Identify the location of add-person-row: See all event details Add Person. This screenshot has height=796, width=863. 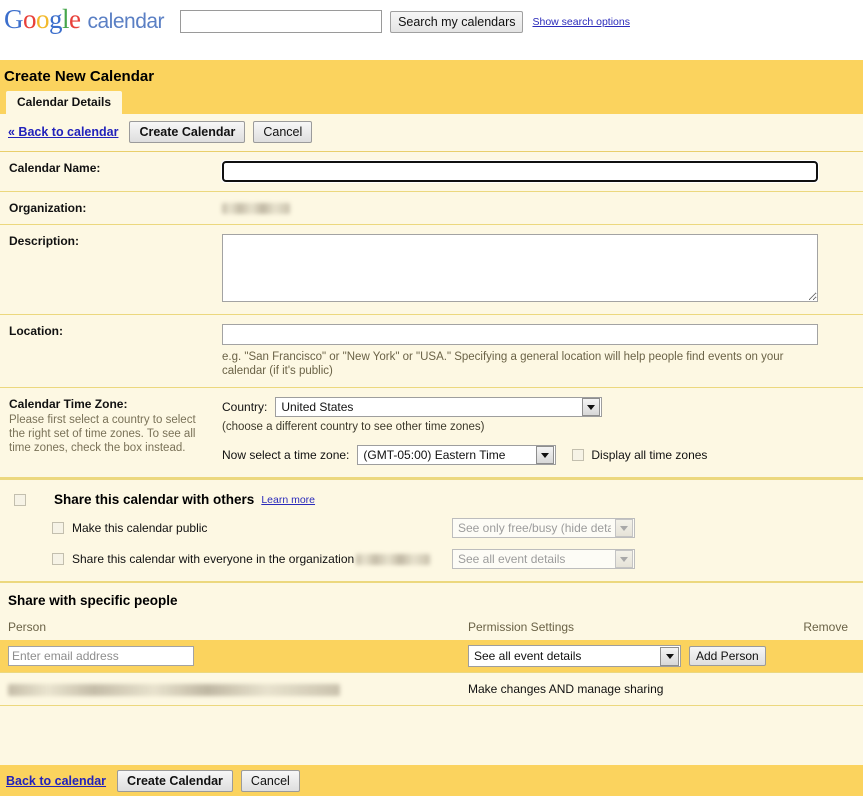
(431, 656).